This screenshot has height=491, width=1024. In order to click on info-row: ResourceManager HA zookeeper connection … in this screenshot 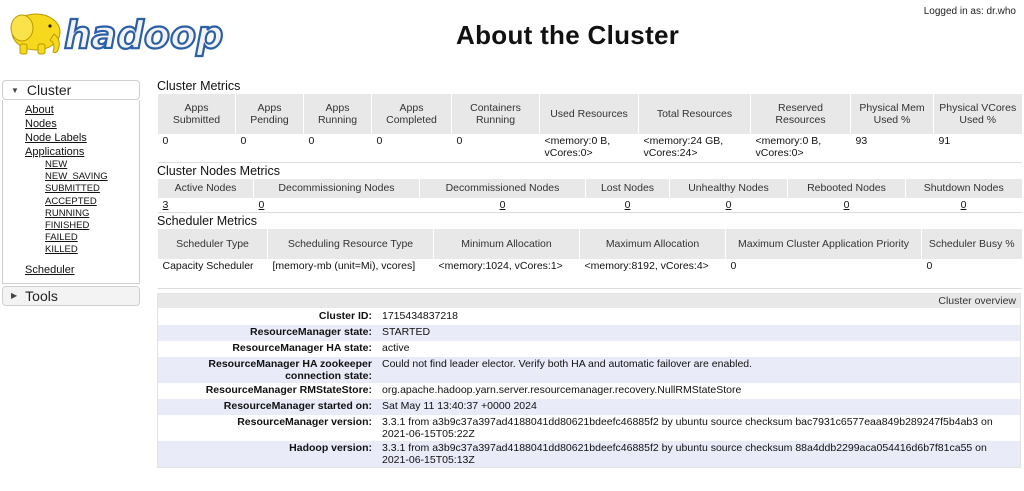, I will do `click(589, 370)`.